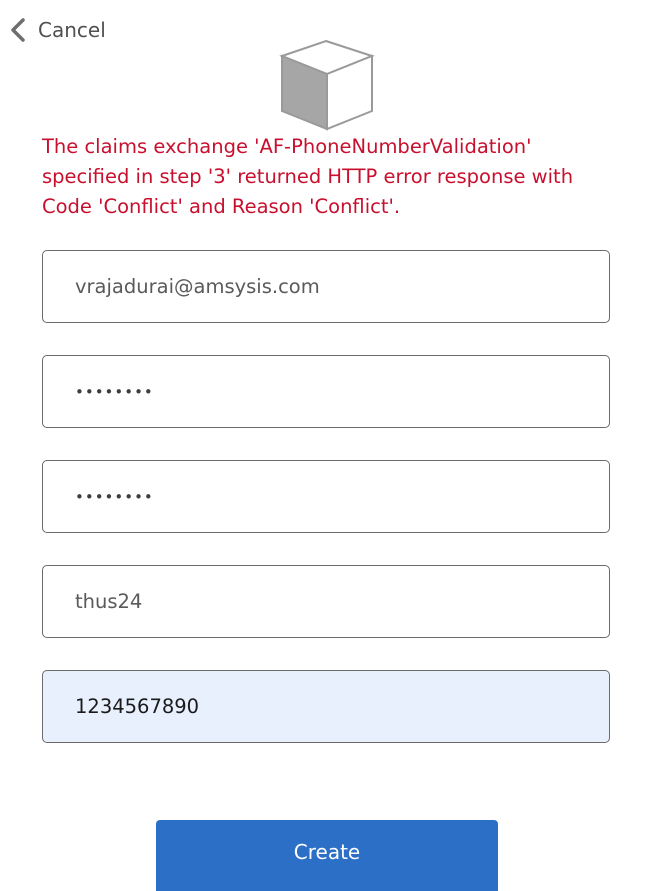  What do you see at coordinates (327, 85) in the screenshot?
I see `cube-logo-icon` at bounding box center [327, 85].